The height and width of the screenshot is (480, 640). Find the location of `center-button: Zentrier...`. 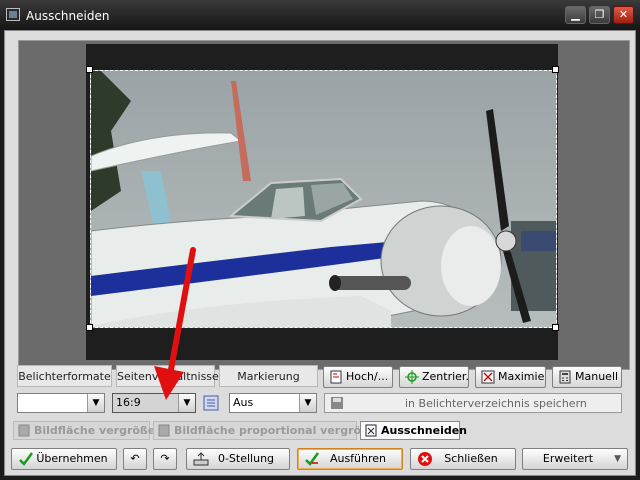

center-button: Zentrier... is located at coordinates (434, 377).